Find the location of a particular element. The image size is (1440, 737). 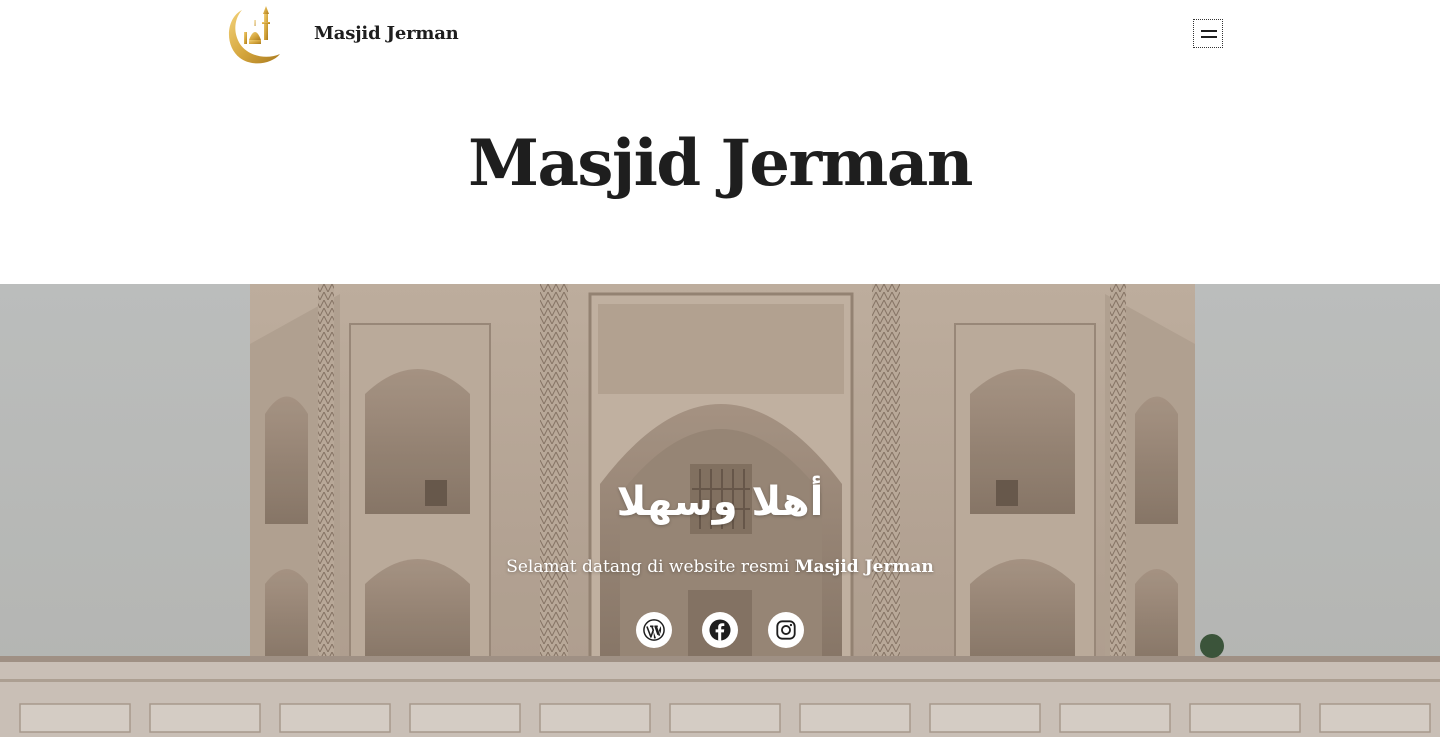

wordpress-icon is located at coordinates (654, 630).